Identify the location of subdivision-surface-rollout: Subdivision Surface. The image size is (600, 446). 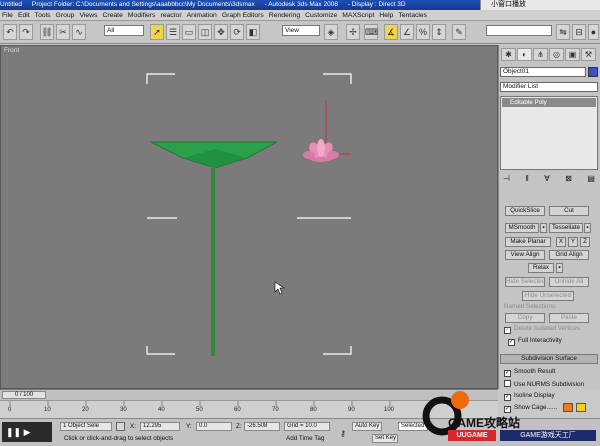
(549, 359).